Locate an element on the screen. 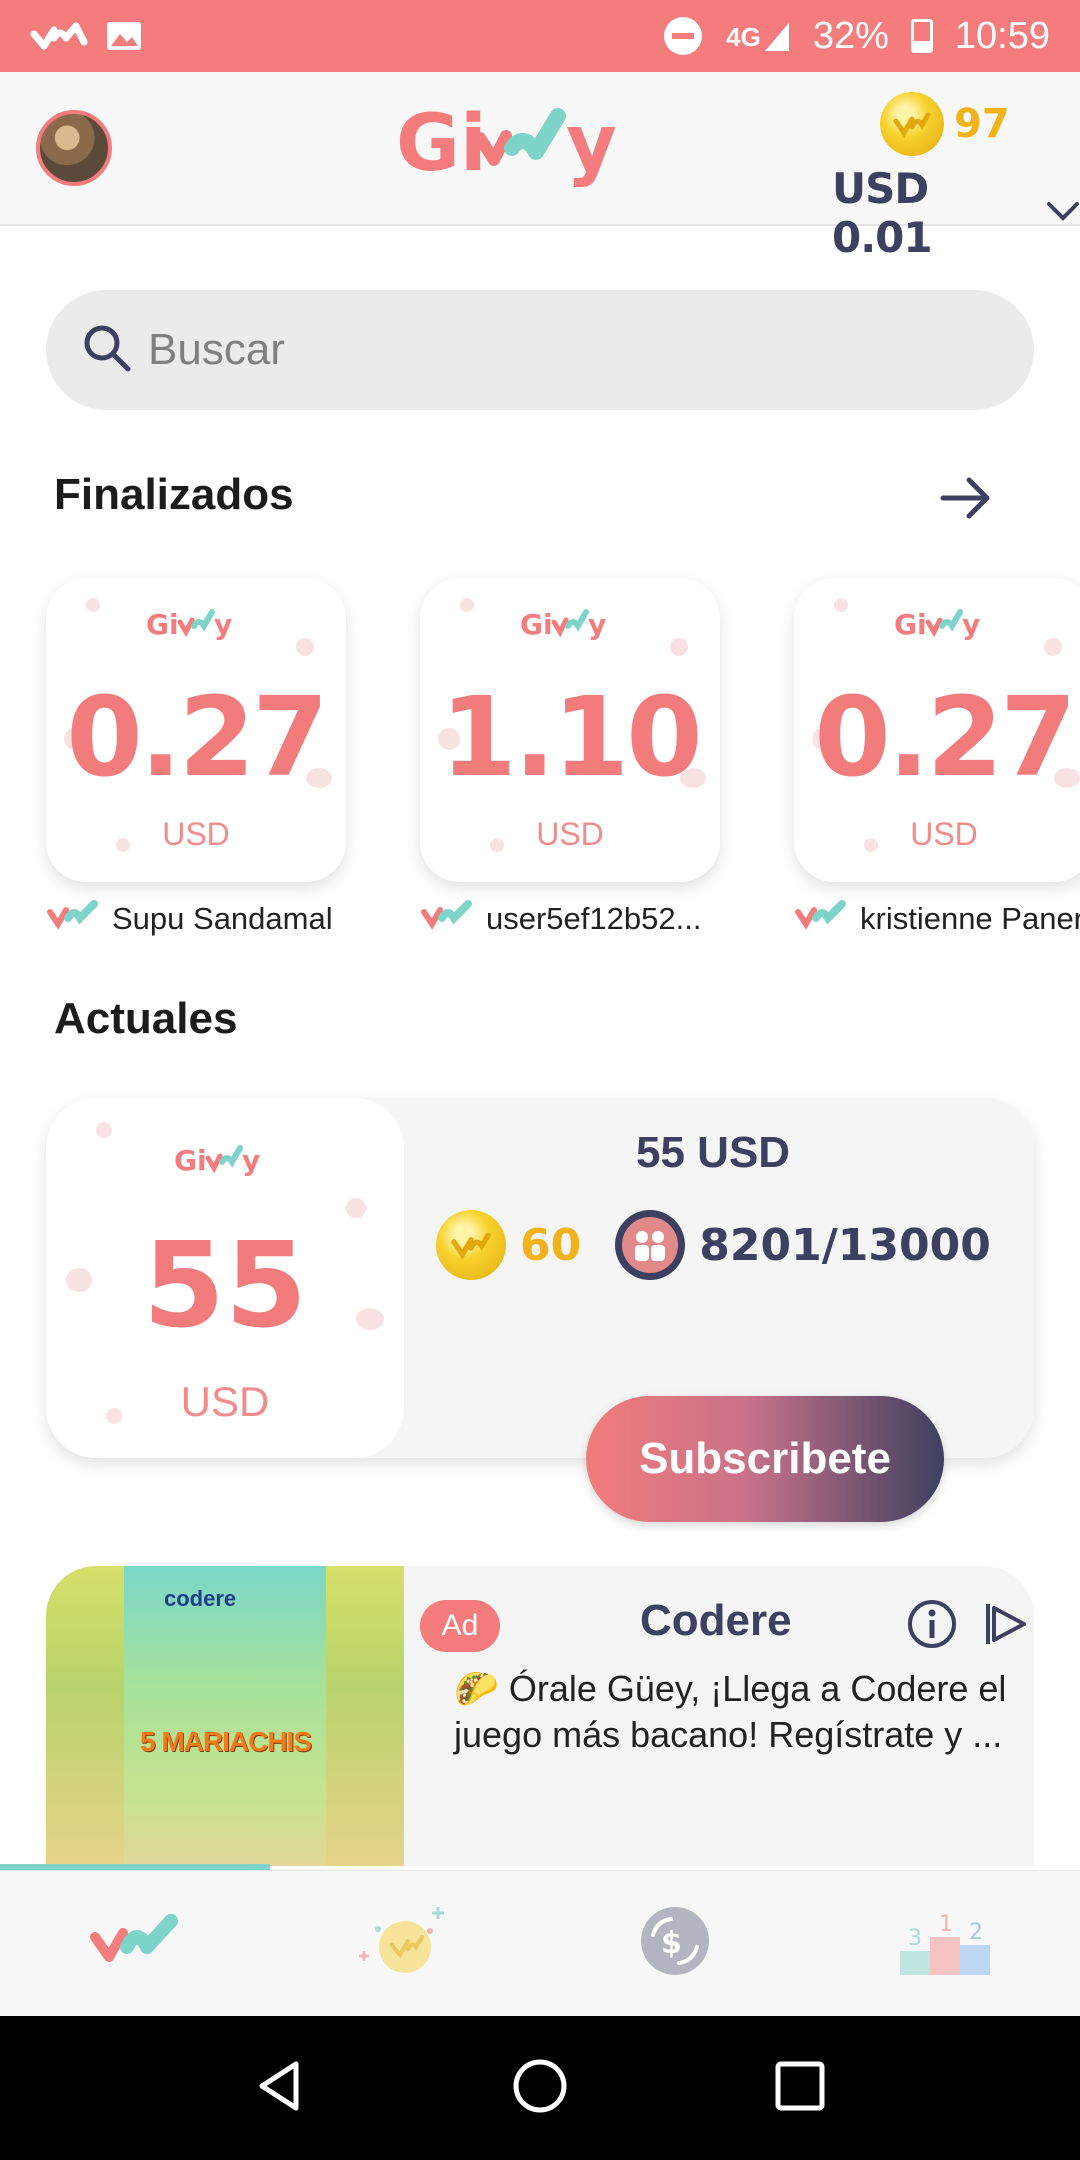 Image resolution: width=1080 pixels, height=2160 pixels. winner-name: kristienne Paner is located at coordinates (970, 918).